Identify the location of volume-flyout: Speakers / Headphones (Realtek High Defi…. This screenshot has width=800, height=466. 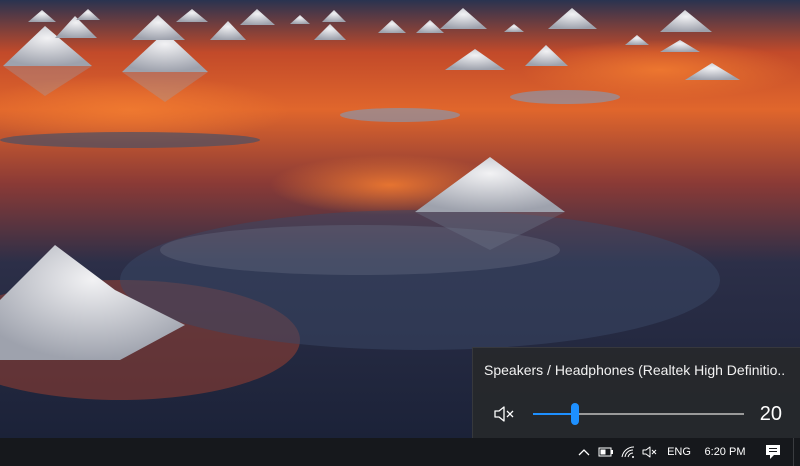
(636, 392).